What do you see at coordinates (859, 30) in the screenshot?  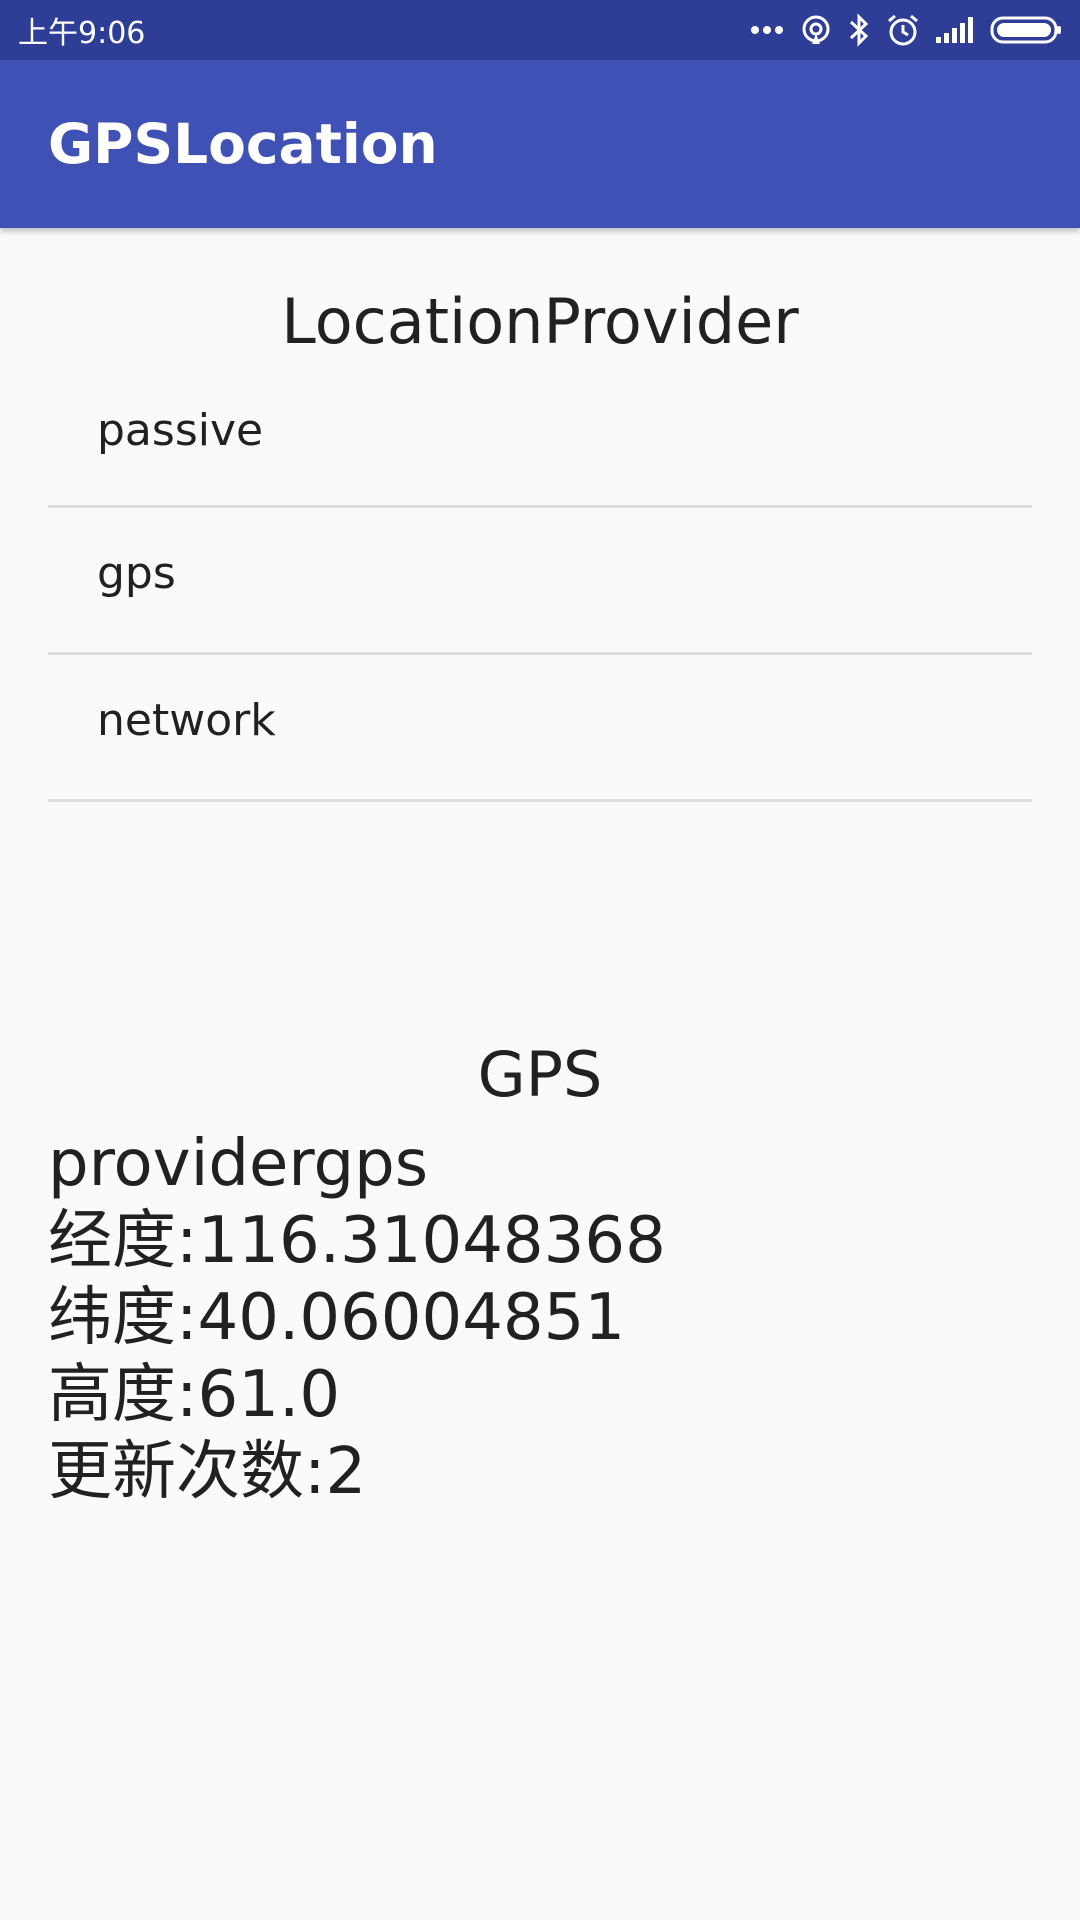 I see `bluetooth-icon` at bounding box center [859, 30].